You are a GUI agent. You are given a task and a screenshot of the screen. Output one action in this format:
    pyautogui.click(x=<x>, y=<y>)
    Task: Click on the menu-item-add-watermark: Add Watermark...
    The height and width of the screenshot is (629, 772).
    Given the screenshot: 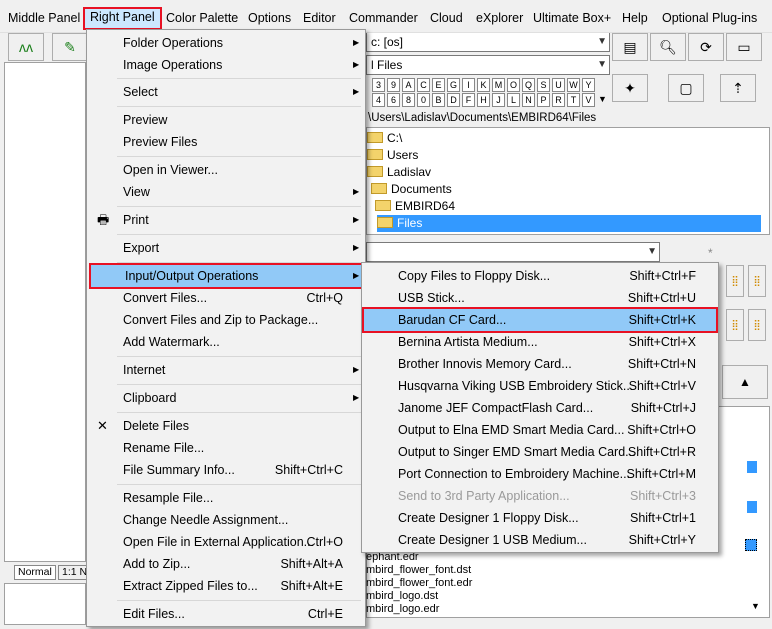 What is the action you would take?
    pyautogui.click(x=226, y=342)
    